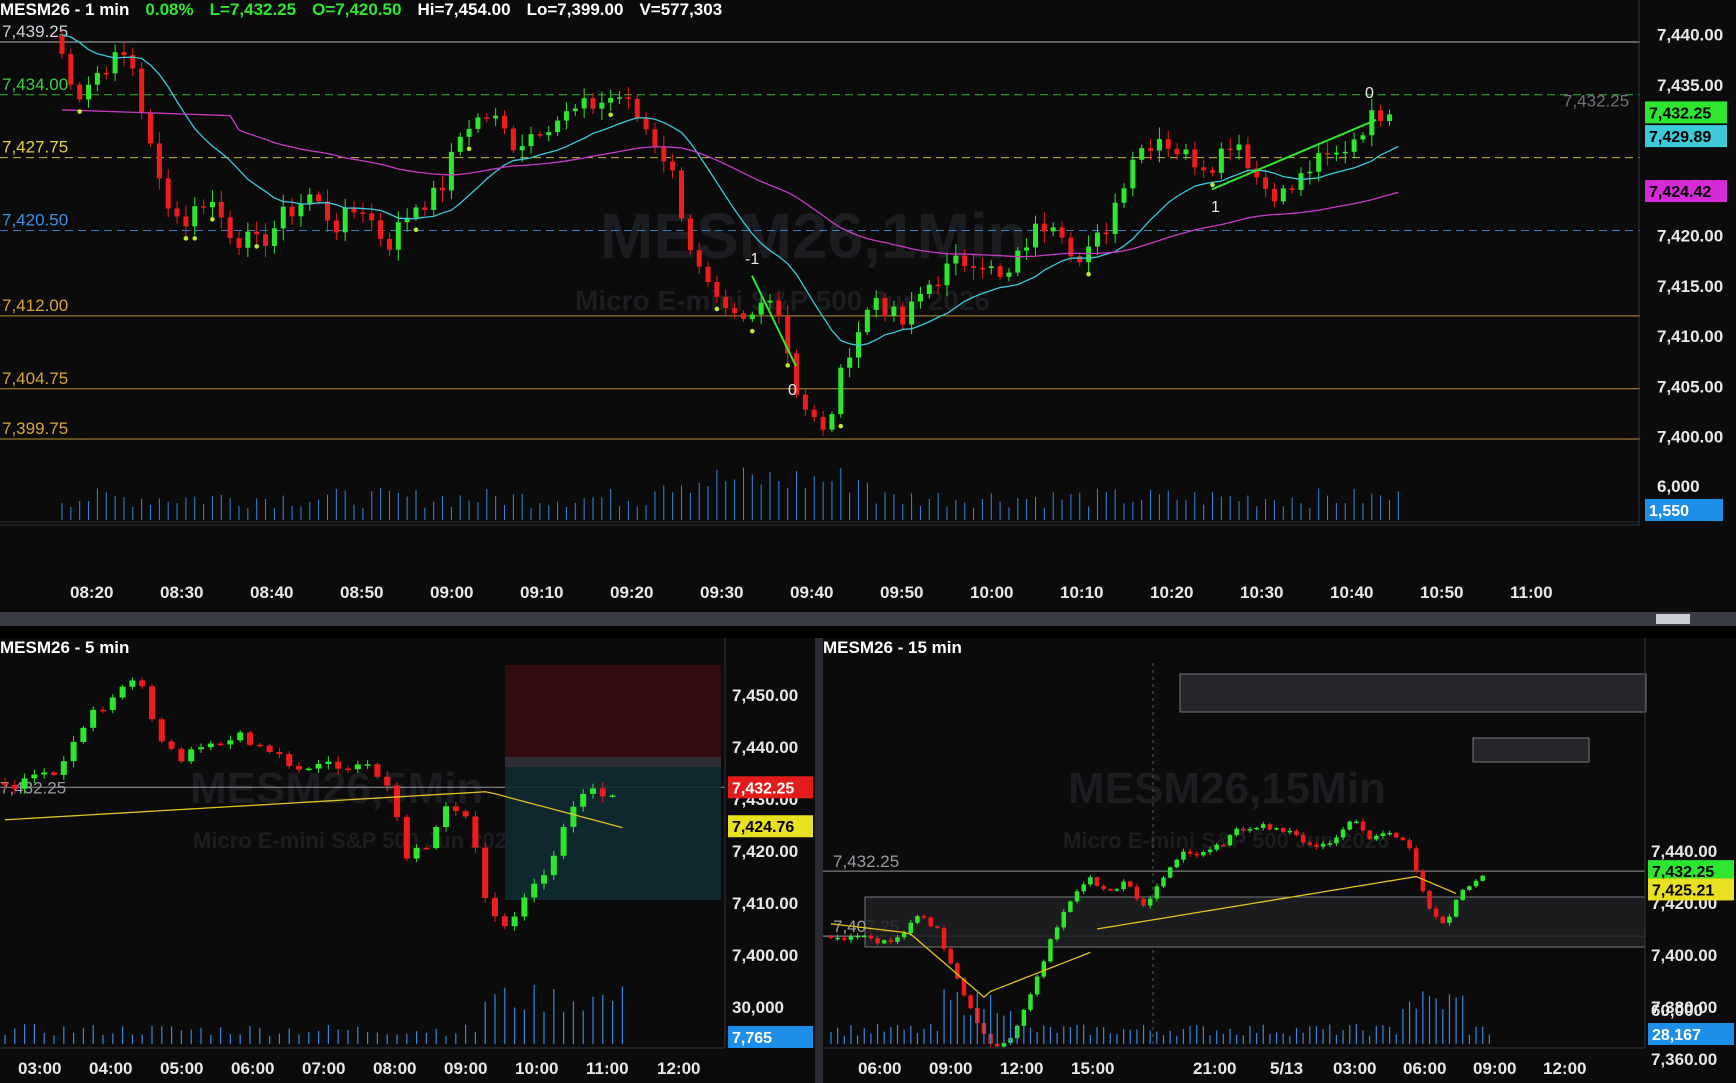  What do you see at coordinates (1441, 592) in the screenshot?
I see `x-tick-label: 10:50` at bounding box center [1441, 592].